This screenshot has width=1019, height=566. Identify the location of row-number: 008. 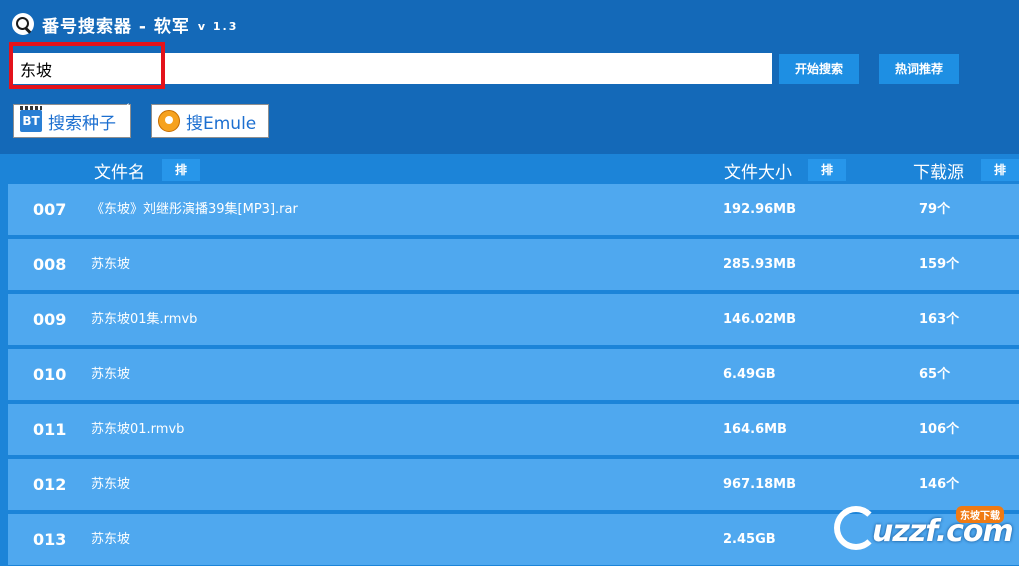
(50, 264).